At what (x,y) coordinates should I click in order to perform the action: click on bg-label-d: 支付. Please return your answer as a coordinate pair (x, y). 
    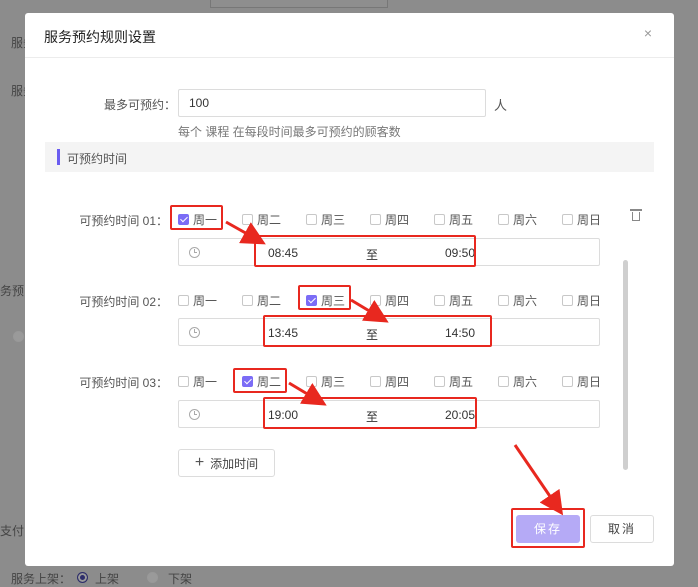
    Looking at the image, I should click on (12, 531).